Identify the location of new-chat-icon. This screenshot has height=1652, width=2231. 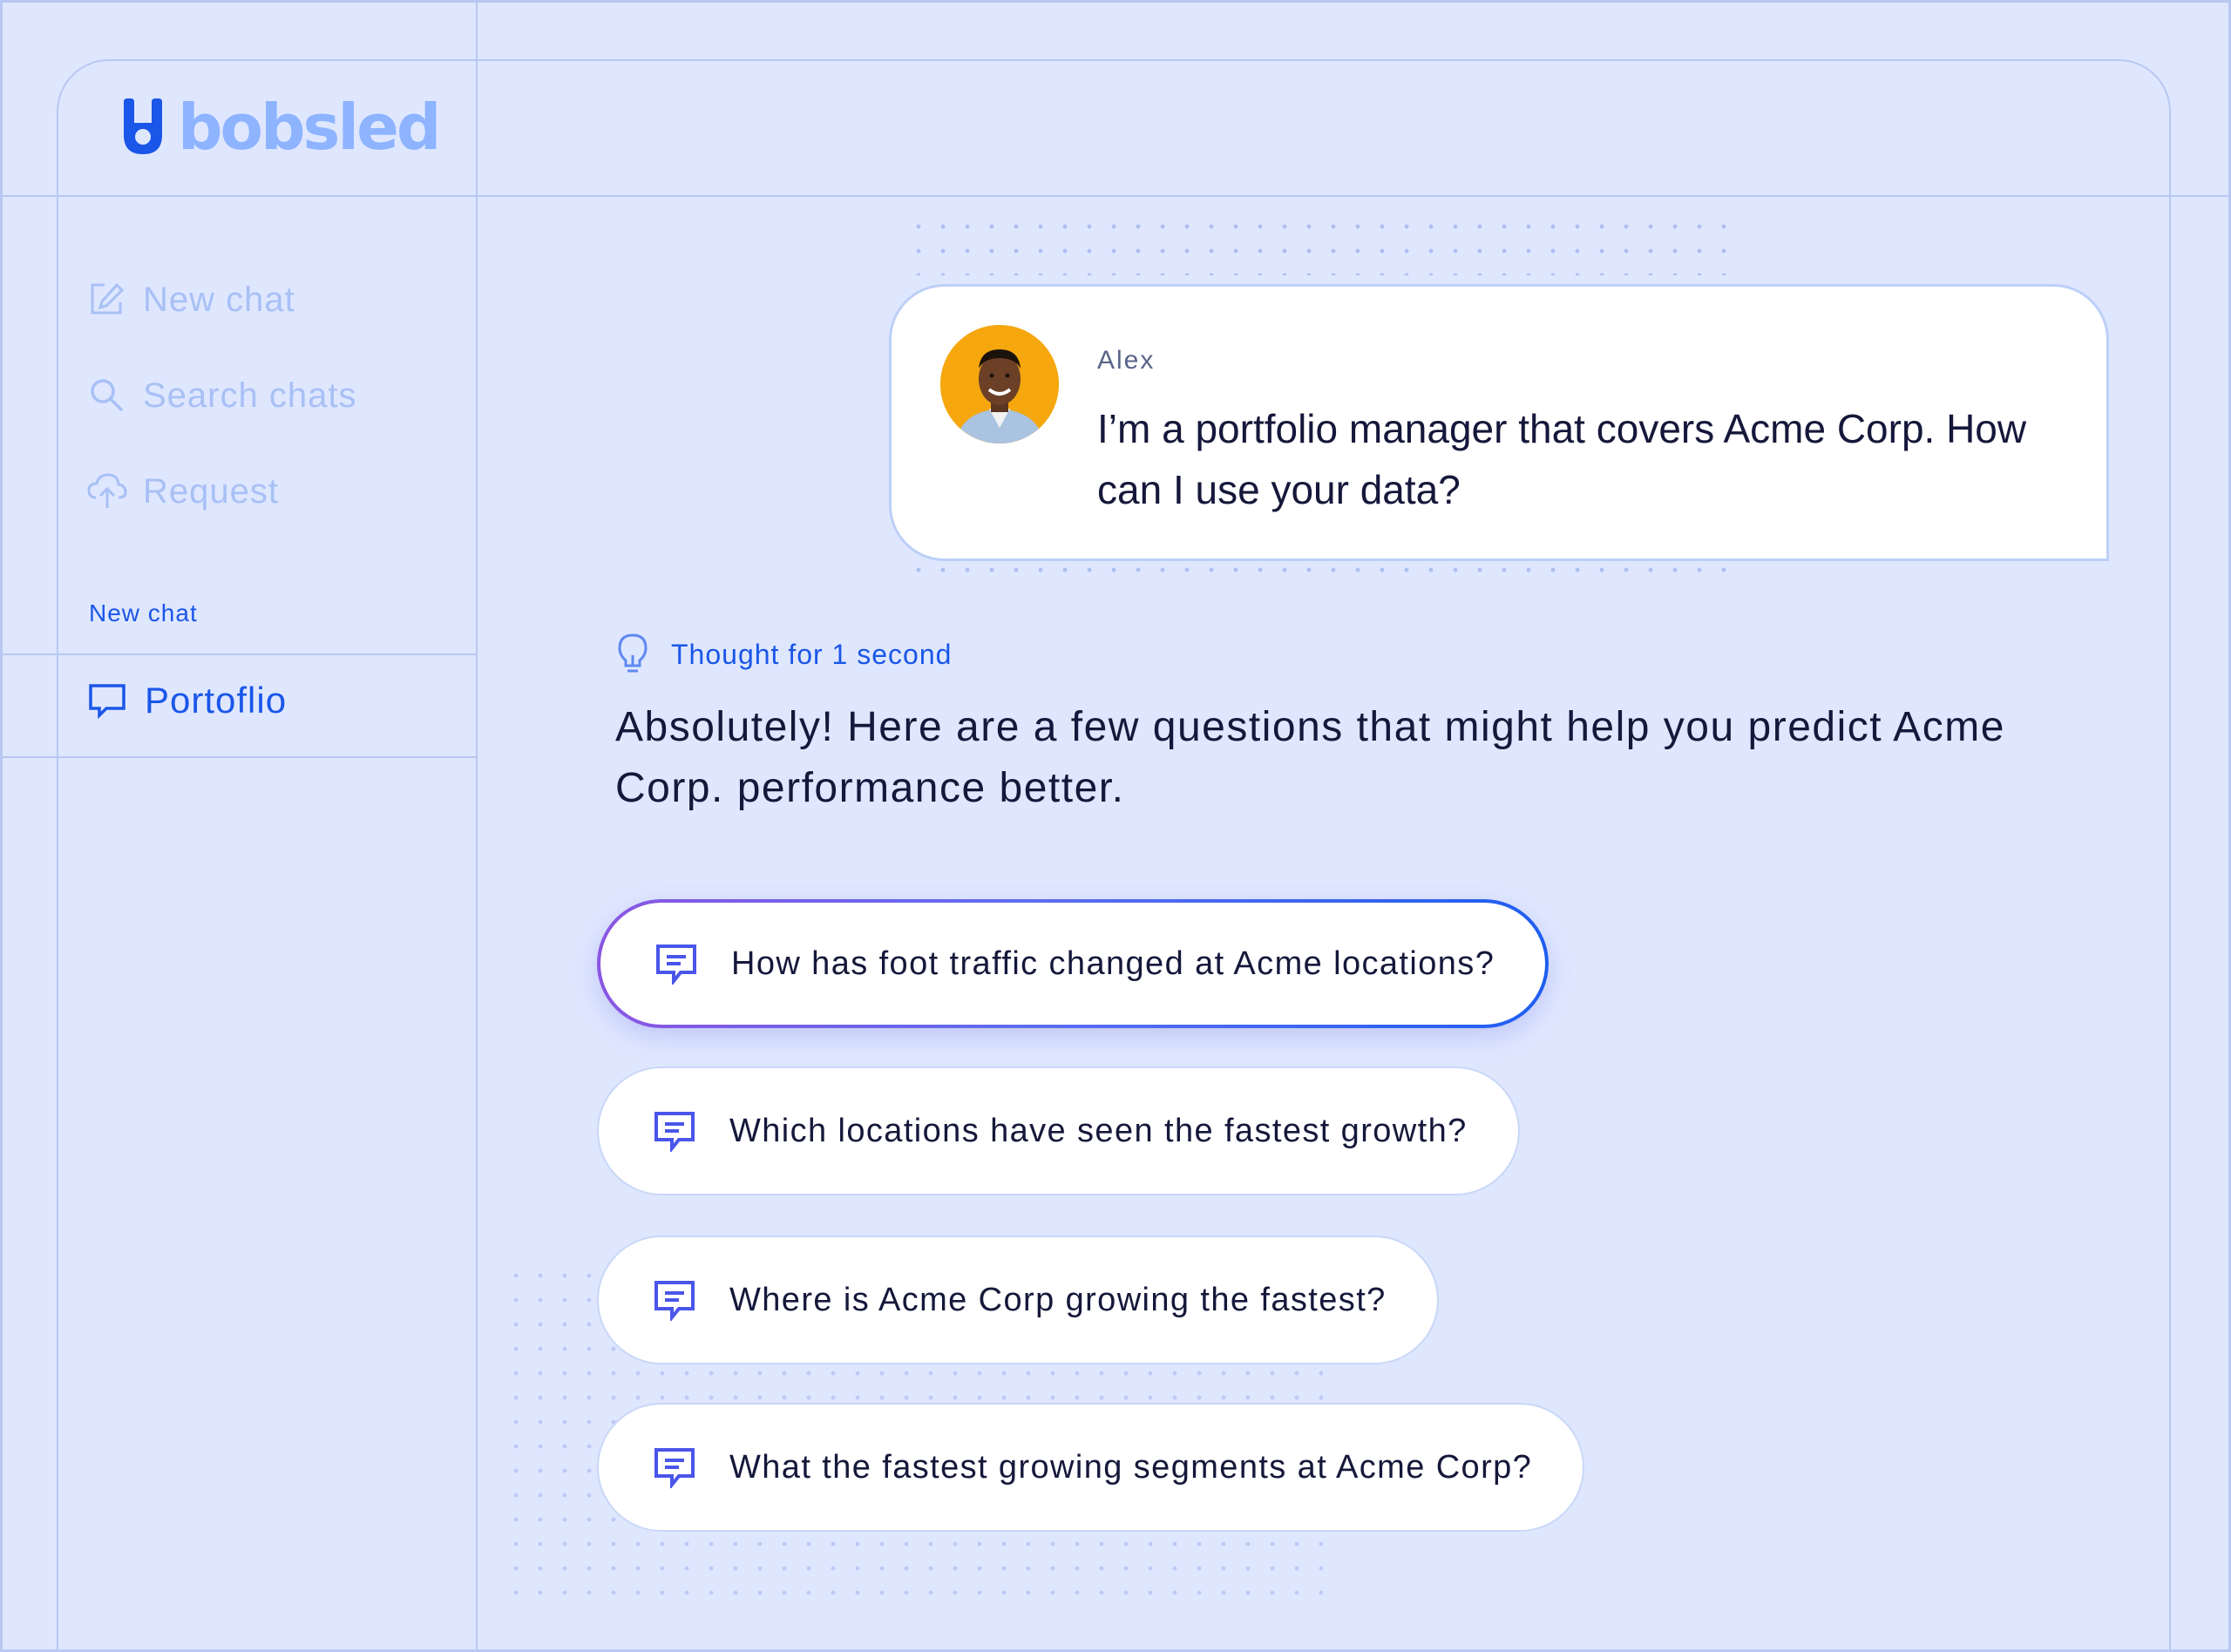
(108, 298).